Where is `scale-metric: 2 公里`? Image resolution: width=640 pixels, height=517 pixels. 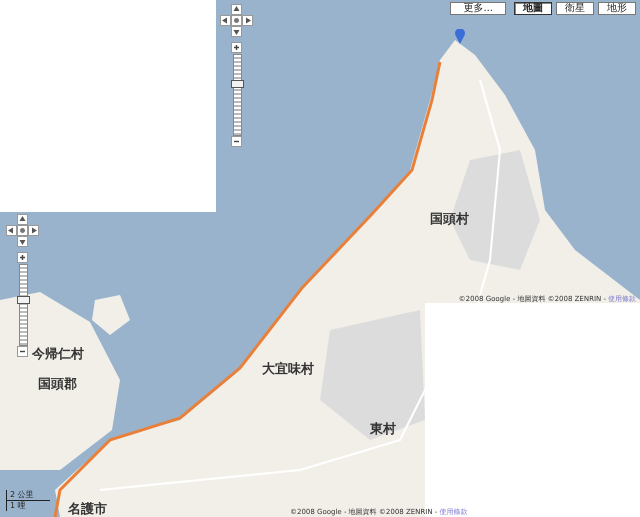
scale-metric: 2 公里 is located at coordinates (28, 495).